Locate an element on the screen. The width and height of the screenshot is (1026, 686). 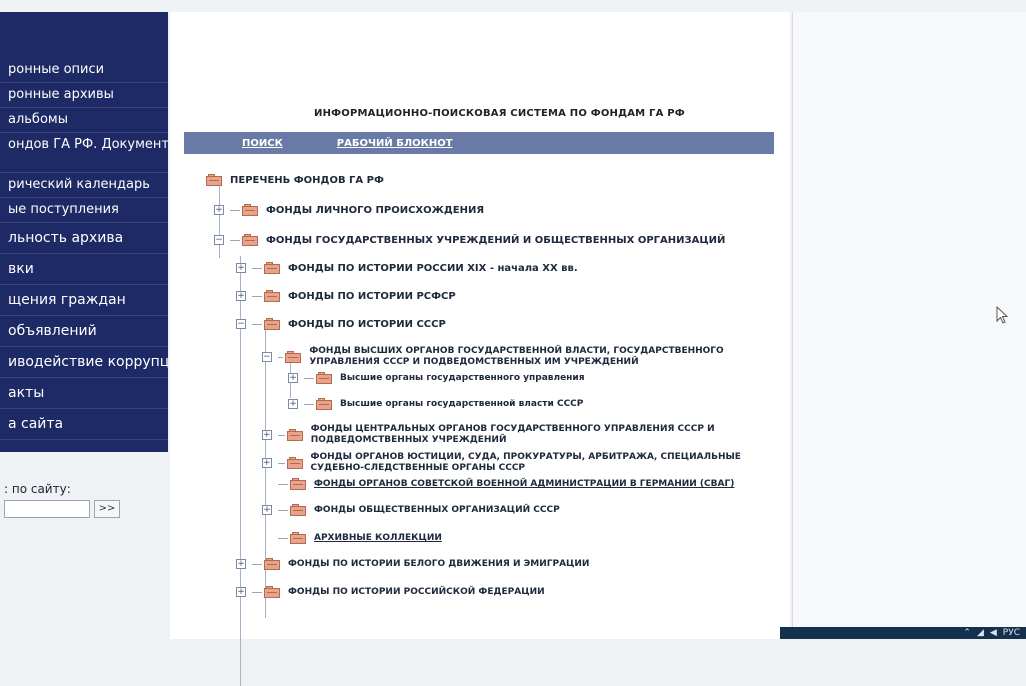
nav-notebook-link: РАБОЧИЙ БЛОКНОТ is located at coordinates (395, 143).